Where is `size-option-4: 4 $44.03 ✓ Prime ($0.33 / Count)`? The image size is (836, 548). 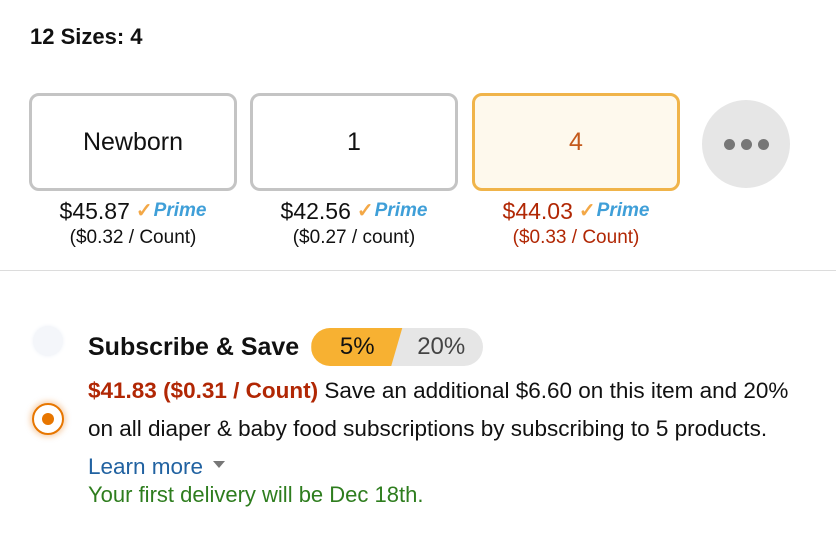 size-option-4: 4 $44.03 ✓ Prime ($0.33 / Count) is located at coordinates (576, 172).